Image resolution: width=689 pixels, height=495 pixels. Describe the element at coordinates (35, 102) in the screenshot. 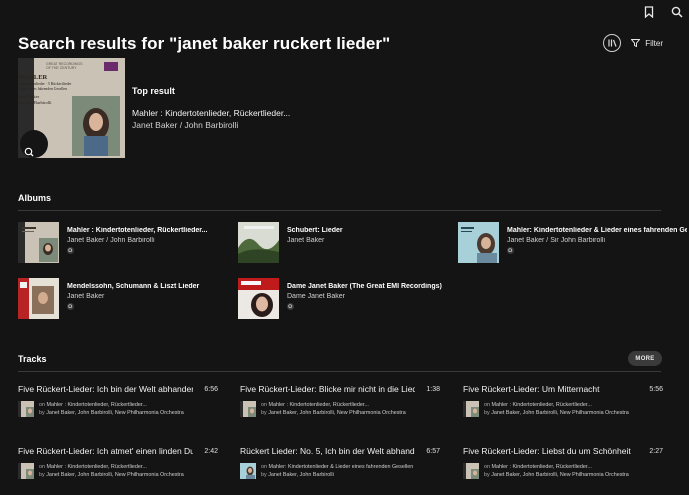

I see `cover-performer2-text: Sir John Barbirolli` at that location.